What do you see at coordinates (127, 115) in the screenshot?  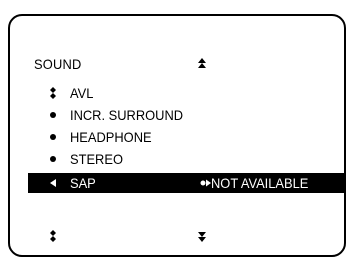 I see `menu-item-label: INCR. SURROUND` at bounding box center [127, 115].